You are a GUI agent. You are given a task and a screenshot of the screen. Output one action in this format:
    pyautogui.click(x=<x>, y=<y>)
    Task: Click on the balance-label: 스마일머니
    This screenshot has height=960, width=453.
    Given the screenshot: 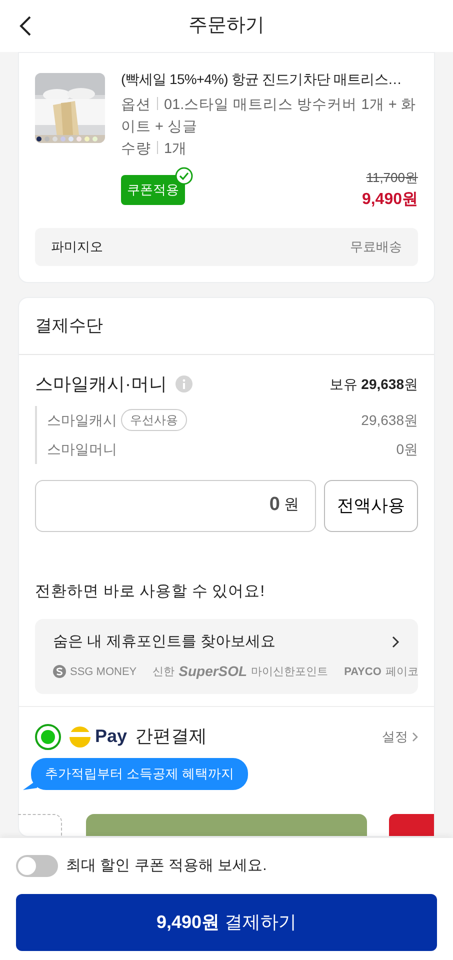 What is the action you would take?
    pyautogui.click(x=82, y=449)
    